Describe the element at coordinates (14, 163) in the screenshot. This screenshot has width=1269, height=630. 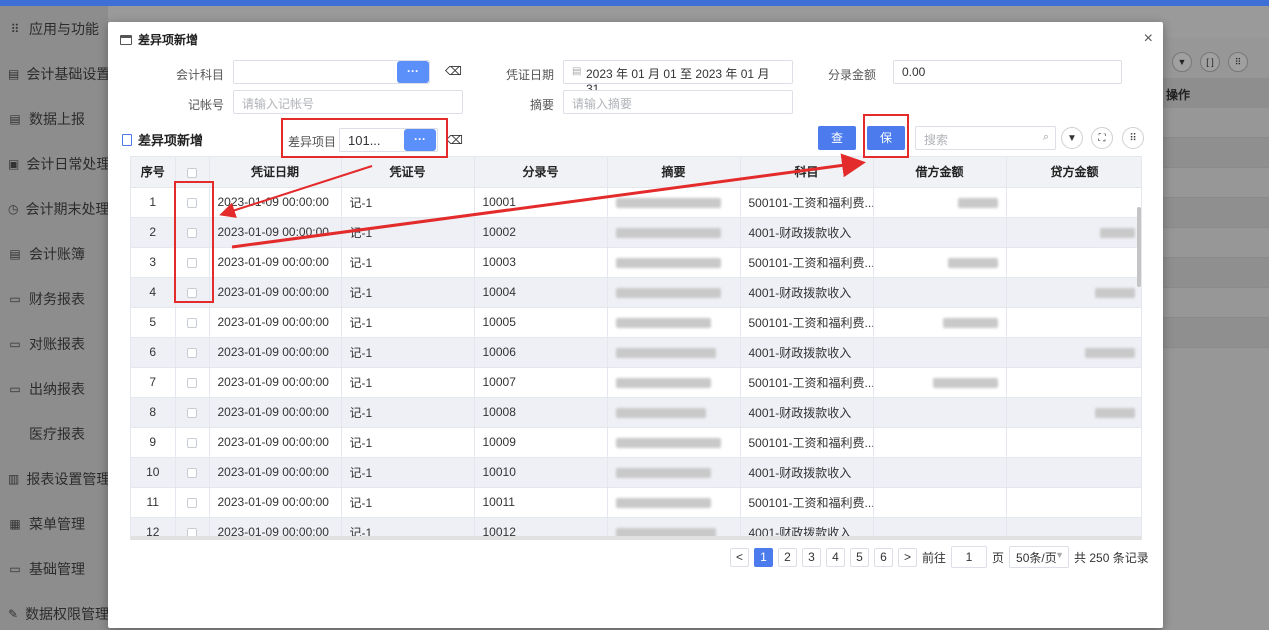
I see `card-icon: ▣` at that location.